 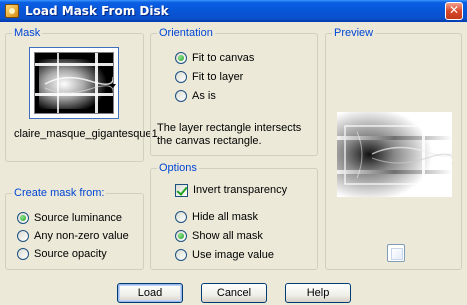 I want to click on mask-thumbnail-selector, so click(x=74, y=83).